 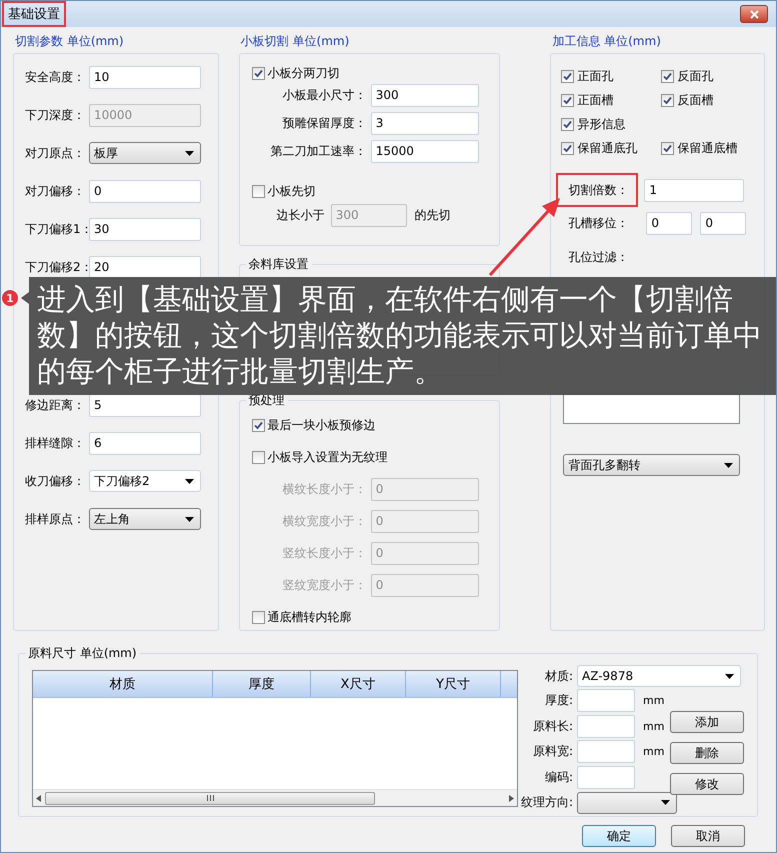 What do you see at coordinates (553, 726) in the screenshot?
I see `field-label: 原料长:` at bounding box center [553, 726].